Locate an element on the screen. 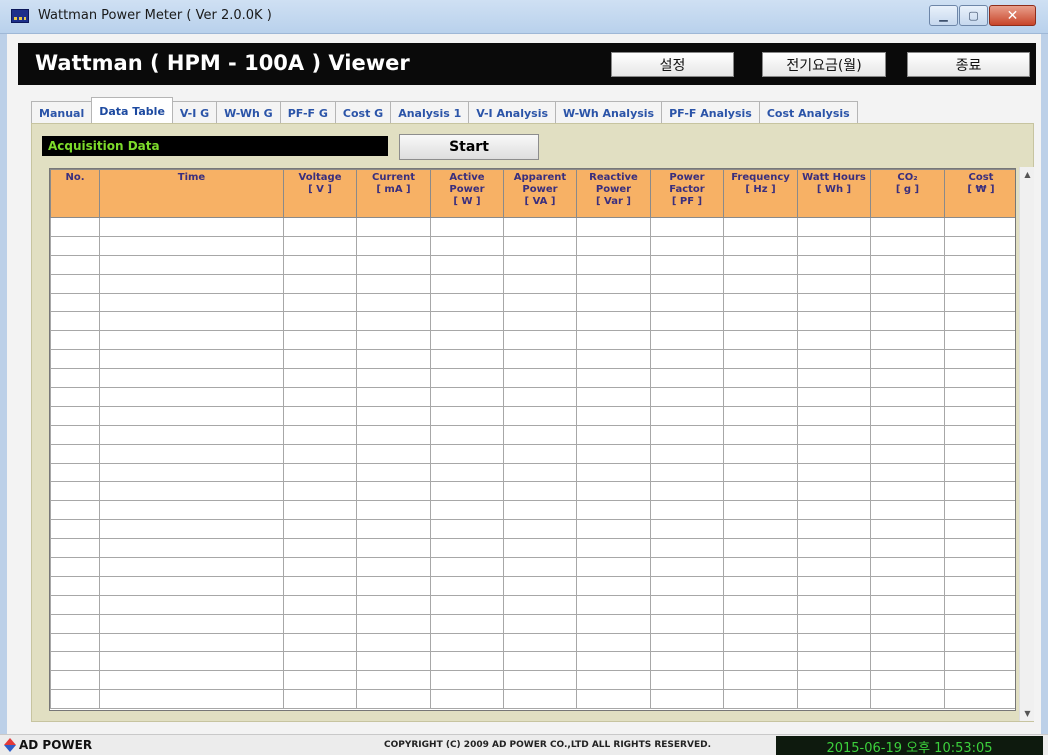  tab-pf-f-g: PF-F G is located at coordinates (307, 112).